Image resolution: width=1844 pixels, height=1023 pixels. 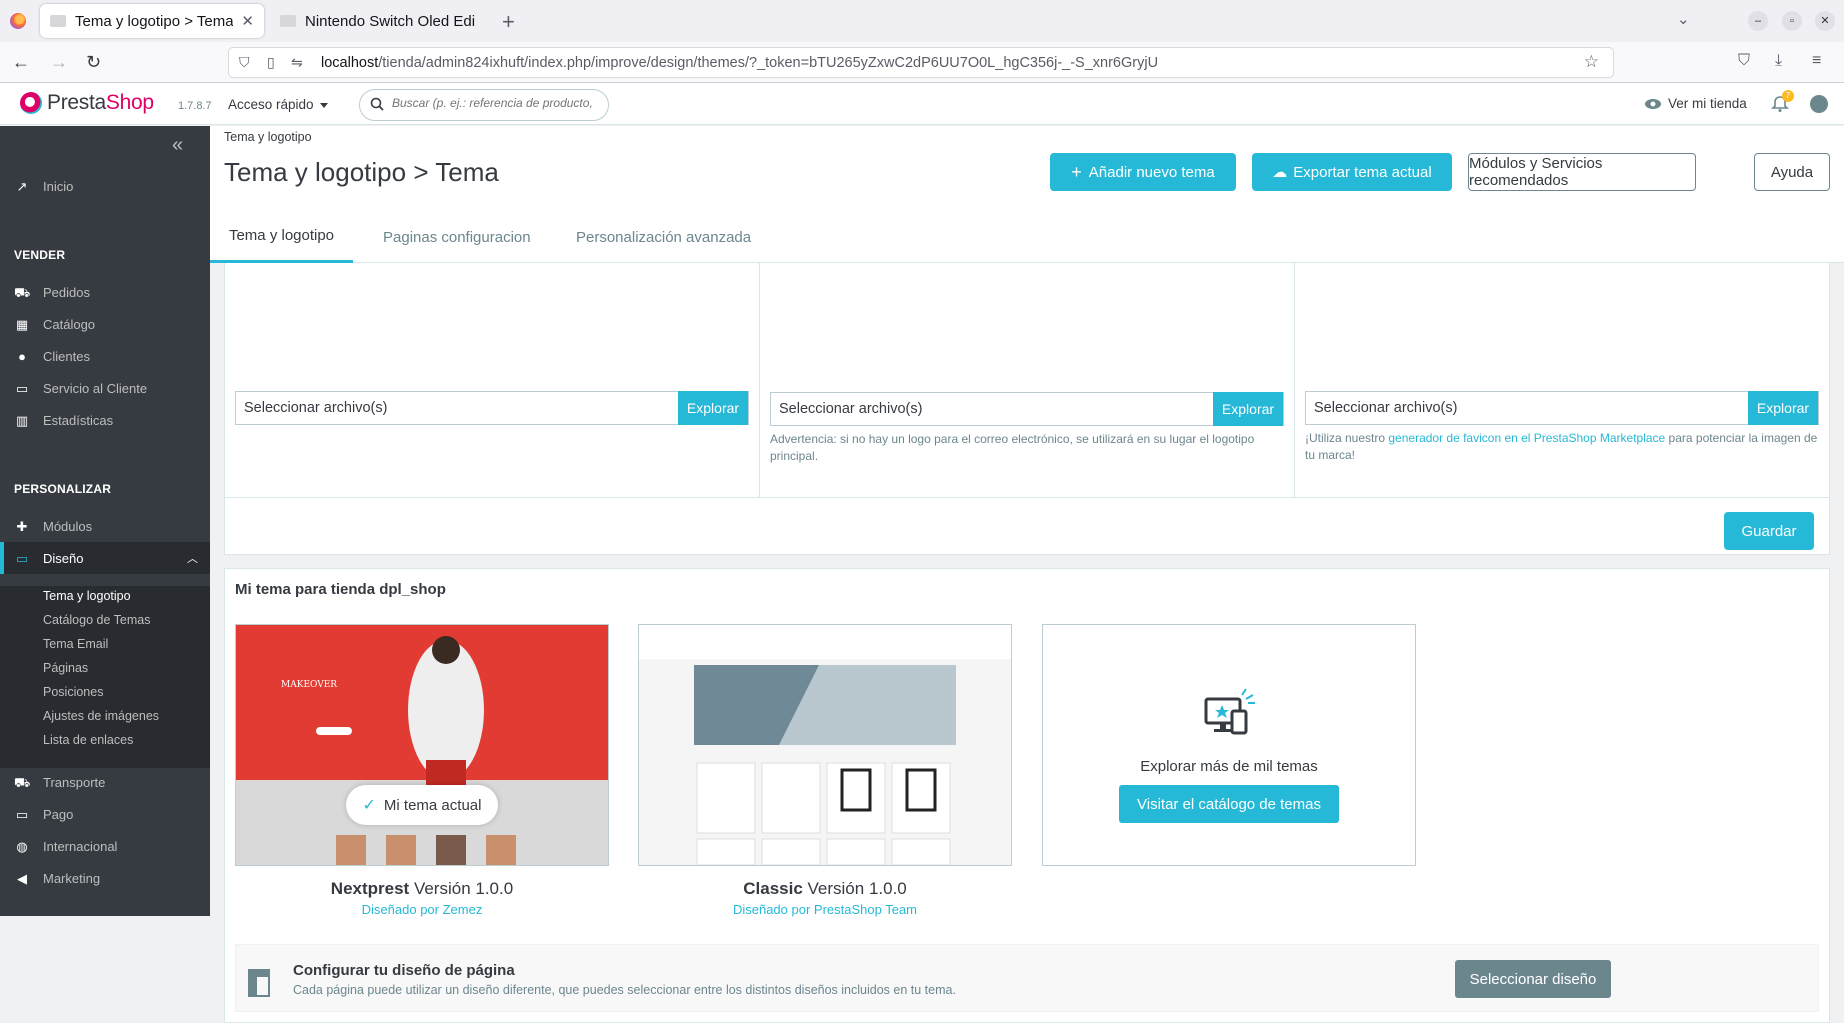 I want to click on notifications-badge: 7, so click(x=1788, y=96).